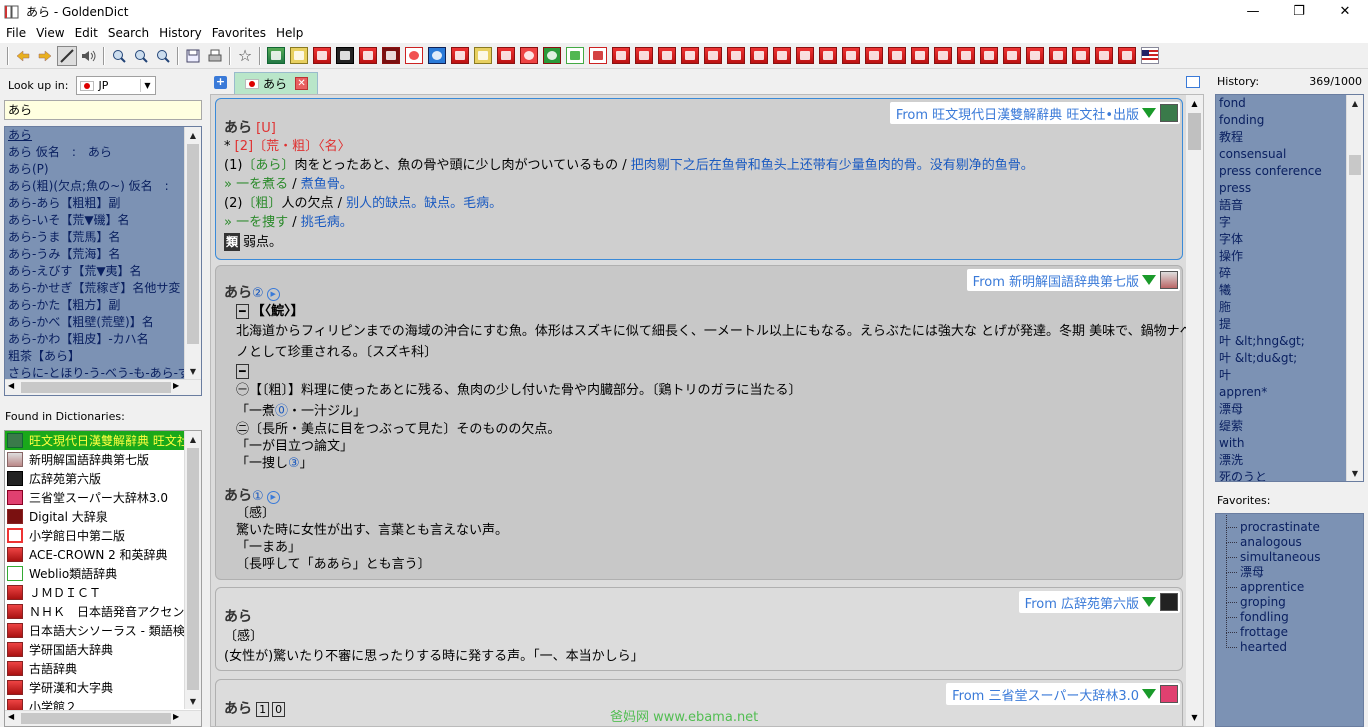  Describe the element at coordinates (103, 203) in the screenshot. I see `list-item: あら-あら【粗粗】副` at that location.